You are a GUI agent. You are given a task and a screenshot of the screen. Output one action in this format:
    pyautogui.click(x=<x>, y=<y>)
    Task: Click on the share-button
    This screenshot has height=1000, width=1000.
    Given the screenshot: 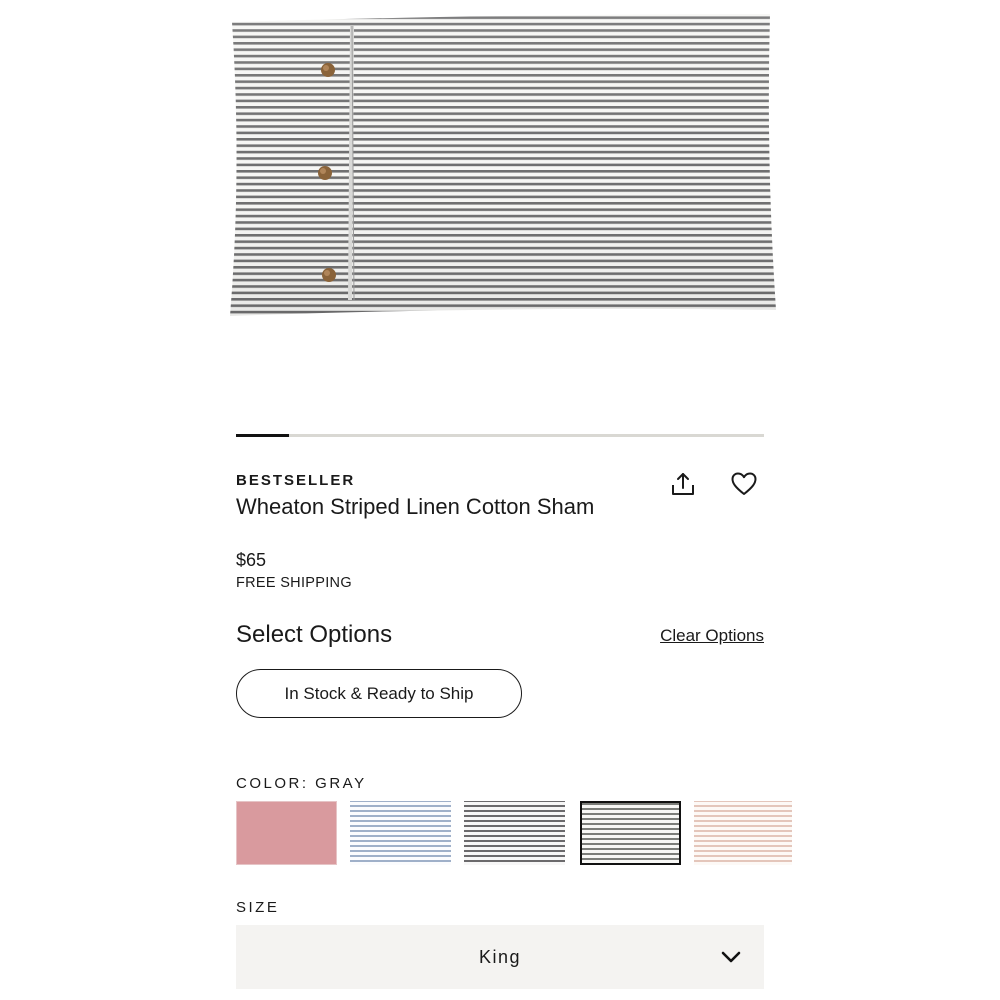 What is the action you would take?
    pyautogui.click(x=683, y=484)
    